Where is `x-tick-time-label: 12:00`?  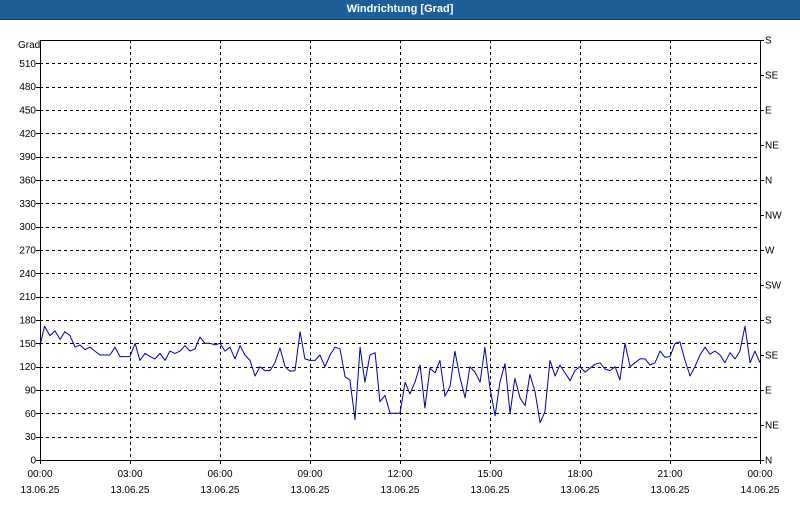 x-tick-time-label: 12:00 is located at coordinates (399, 474).